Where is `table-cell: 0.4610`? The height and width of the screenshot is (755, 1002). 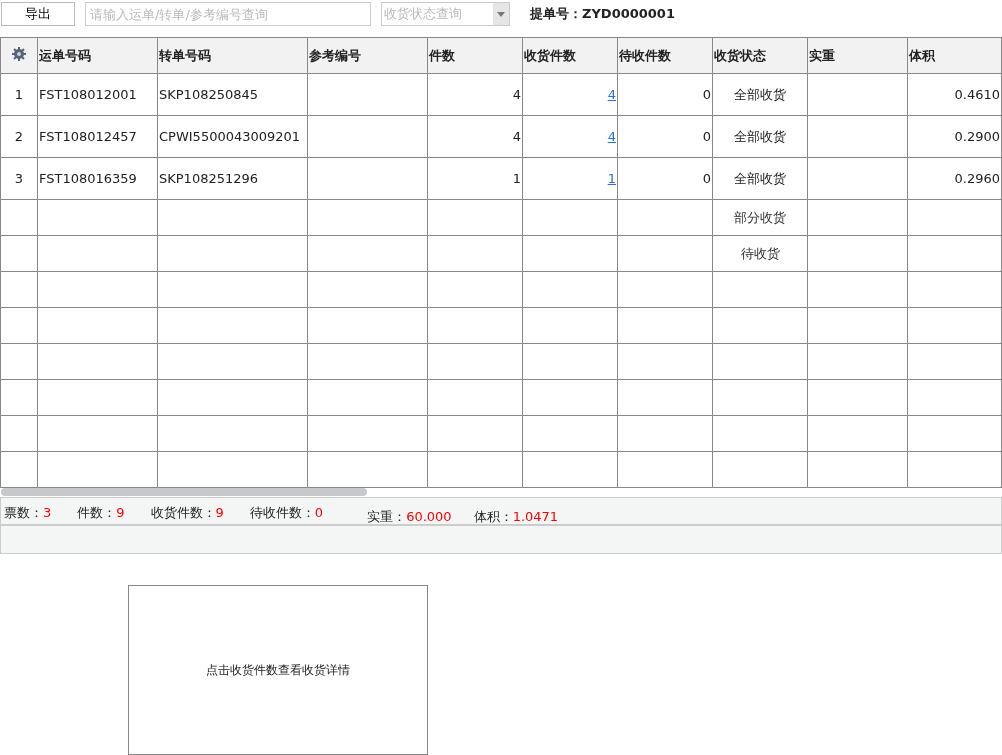 table-cell: 0.4610 is located at coordinates (977, 94).